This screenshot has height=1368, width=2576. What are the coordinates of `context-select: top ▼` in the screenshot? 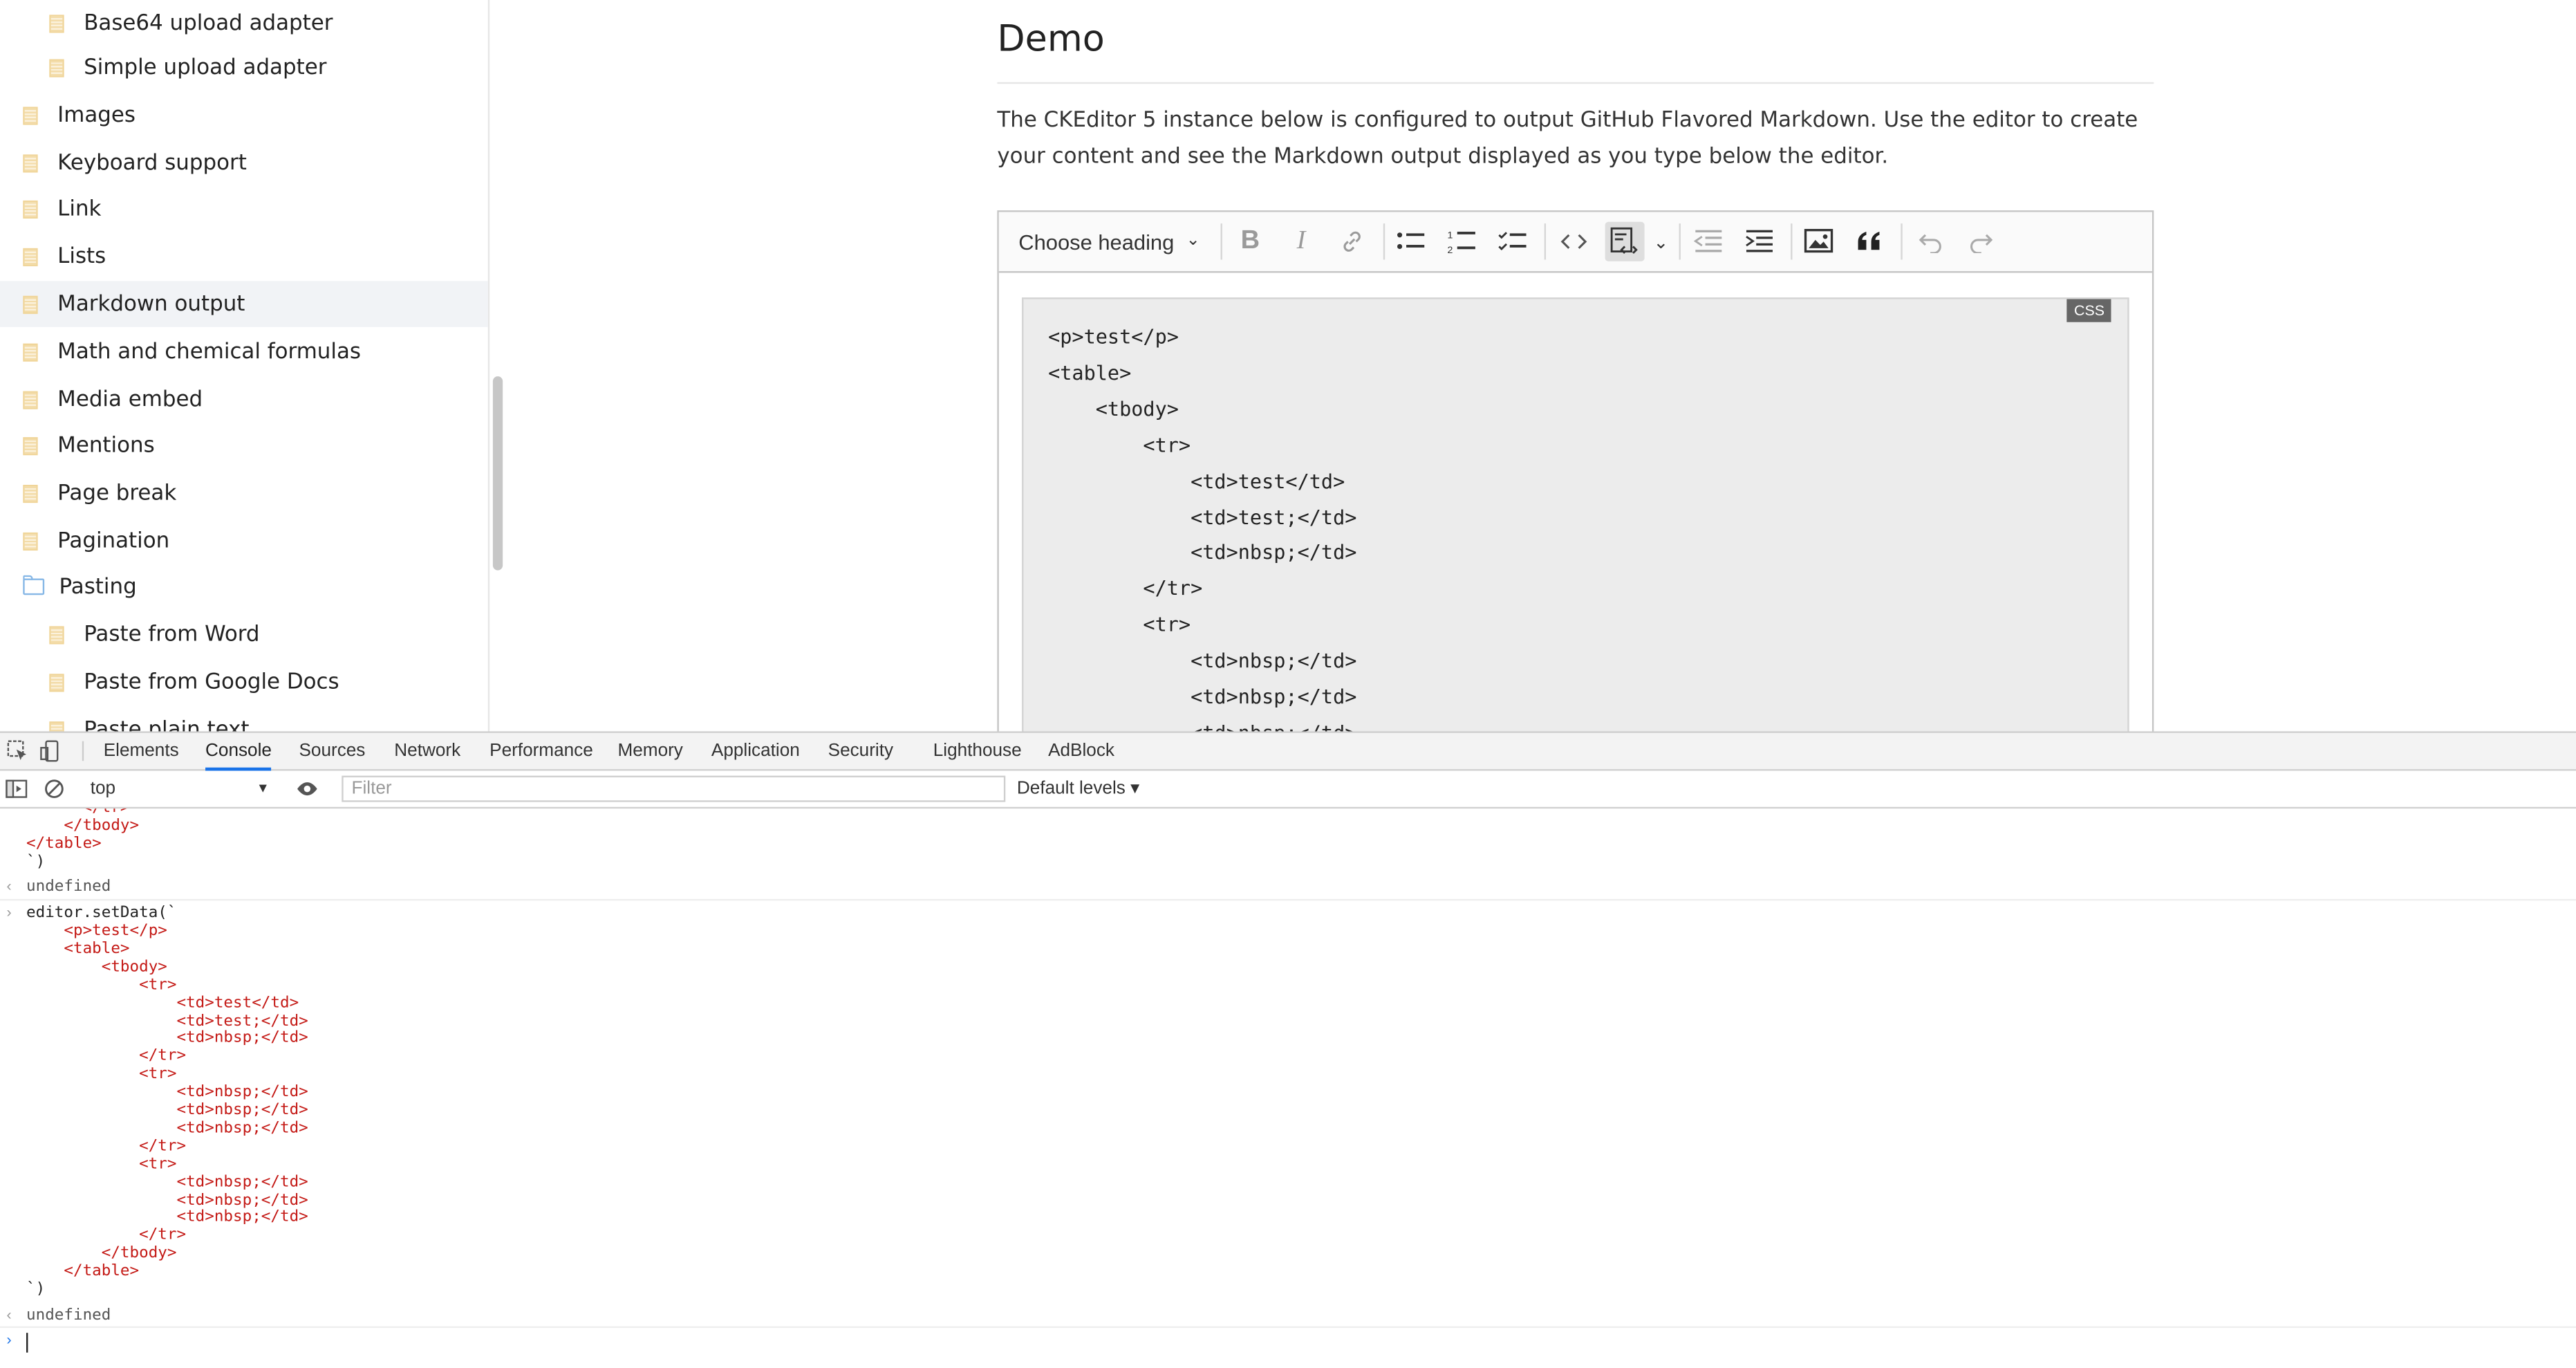 It's located at (176, 789).